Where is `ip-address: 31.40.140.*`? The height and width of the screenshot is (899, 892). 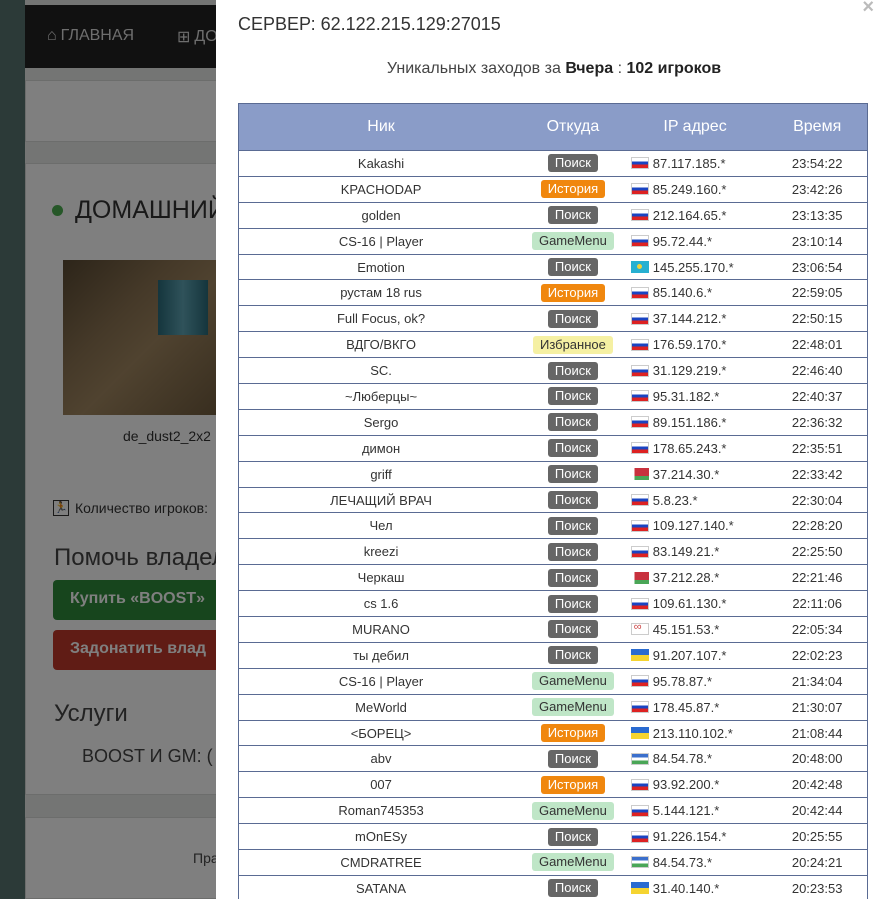 ip-address: 31.40.140.* is located at coordinates (686, 888).